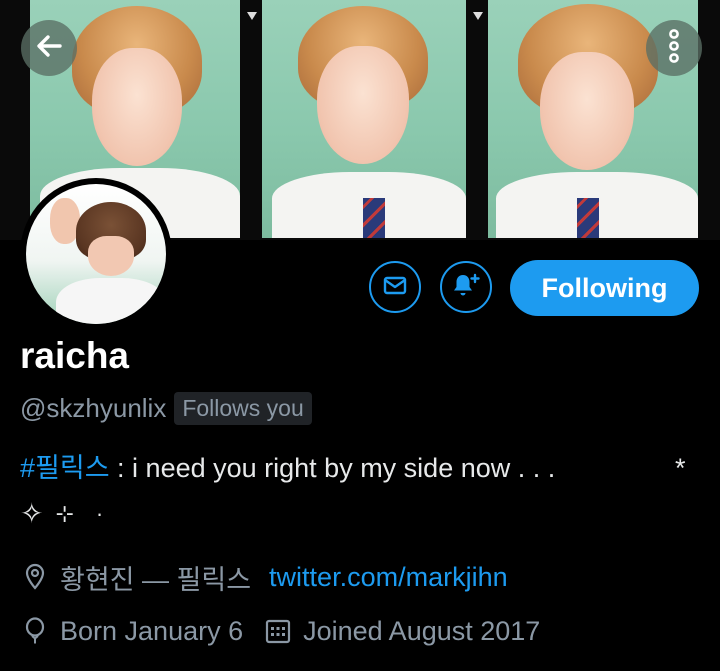 This screenshot has width=720, height=671. Describe the element at coordinates (32, 513) in the screenshot. I see `bio-sparkle-1: ✧` at that location.